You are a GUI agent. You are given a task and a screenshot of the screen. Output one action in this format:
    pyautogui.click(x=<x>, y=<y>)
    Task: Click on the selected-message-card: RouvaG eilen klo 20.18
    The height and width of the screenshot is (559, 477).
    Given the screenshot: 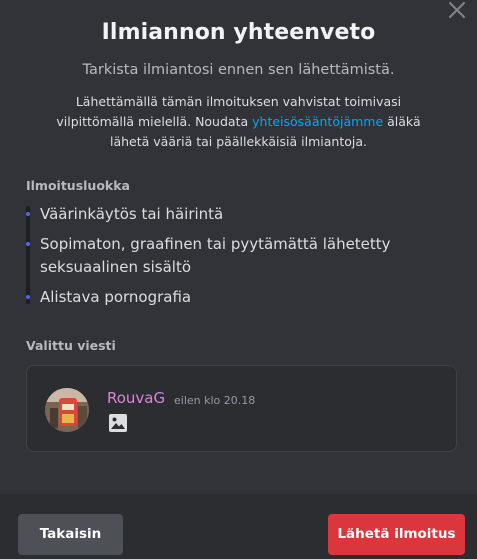 What is the action you would take?
    pyautogui.click(x=241, y=408)
    